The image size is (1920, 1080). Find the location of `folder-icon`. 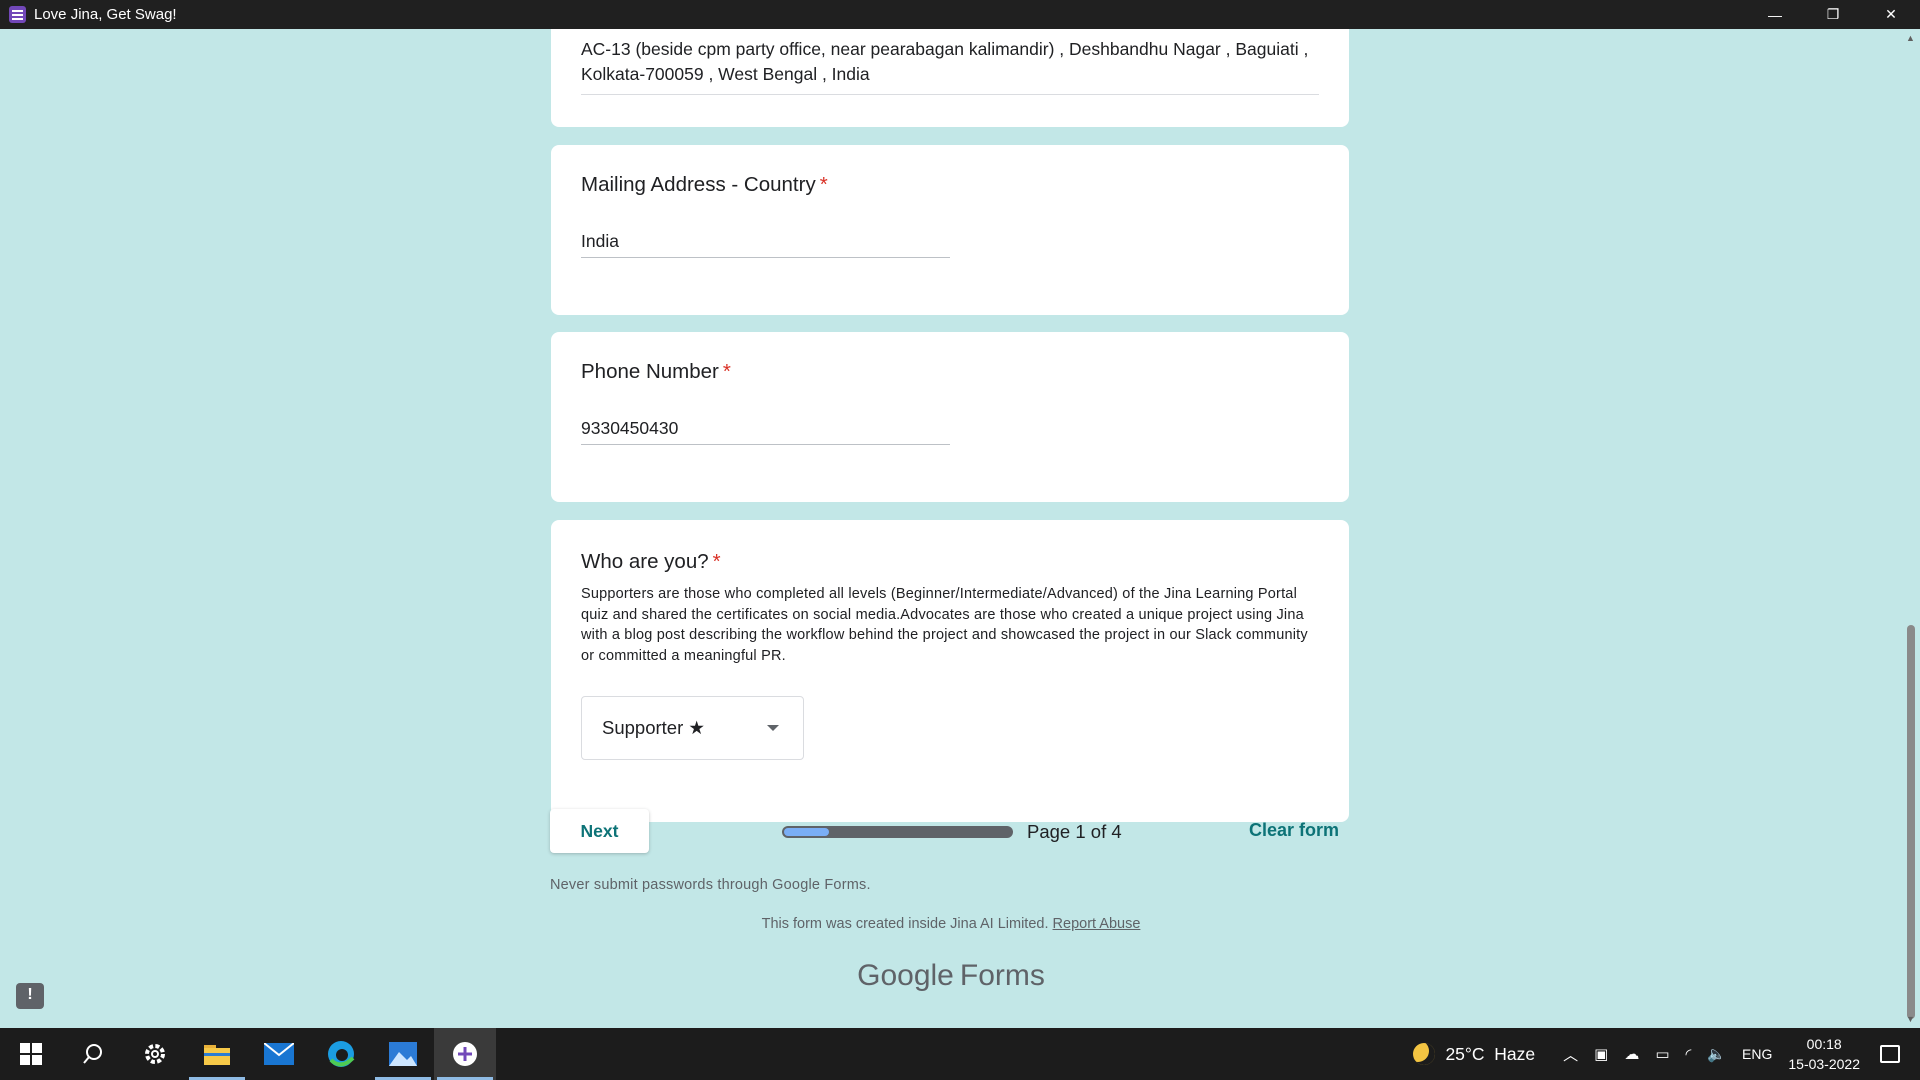

folder-icon is located at coordinates (217, 1055).